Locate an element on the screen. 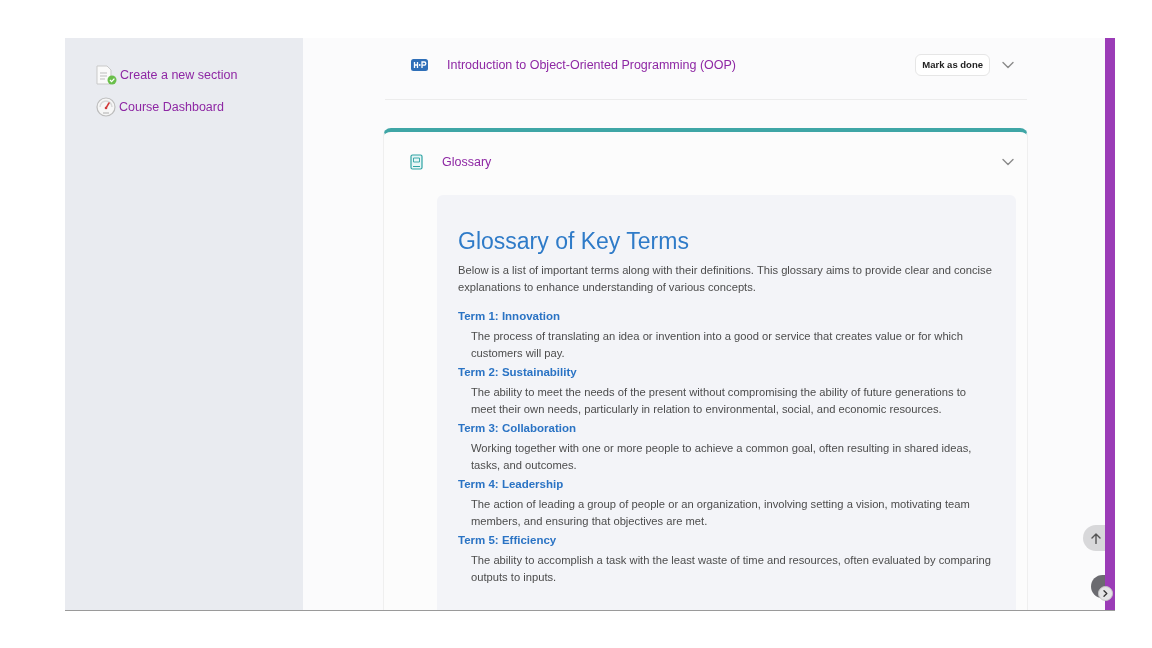 This screenshot has width=1152, height=648. interactive-content-icon is located at coordinates (419, 65).